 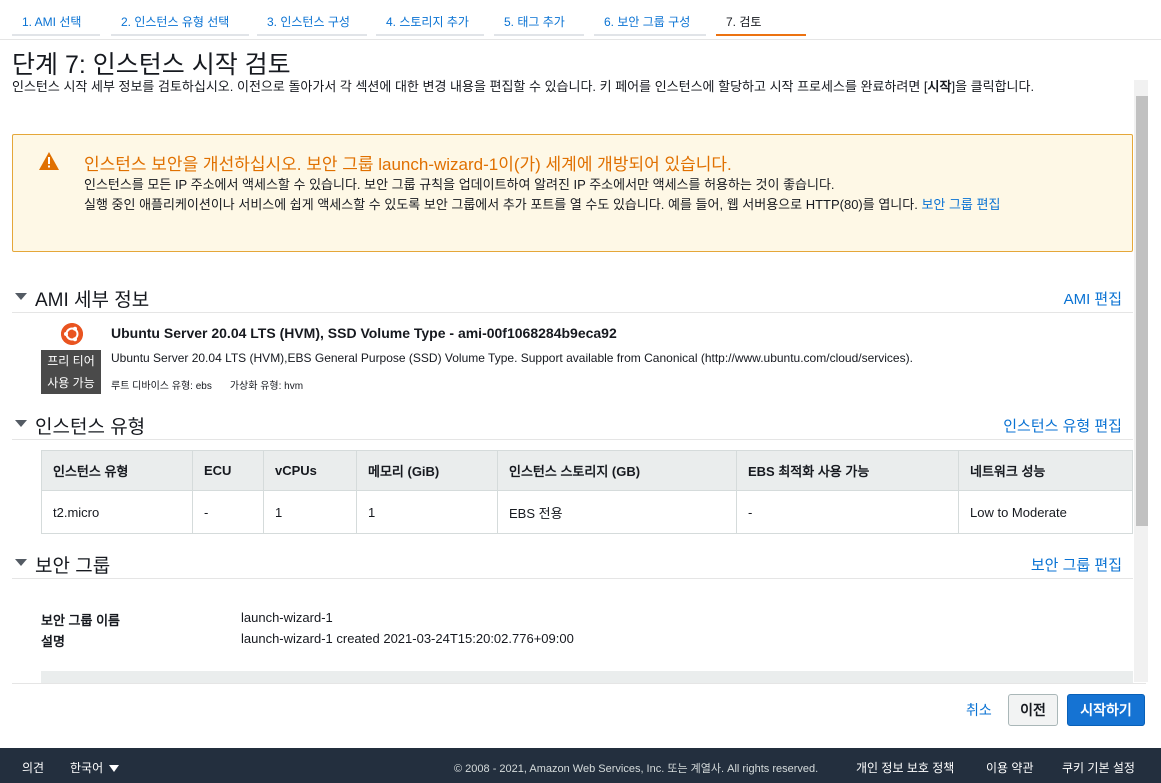 What do you see at coordinates (87, 768) in the screenshot?
I see `language-label: 한국어` at bounding box center [87, 768].